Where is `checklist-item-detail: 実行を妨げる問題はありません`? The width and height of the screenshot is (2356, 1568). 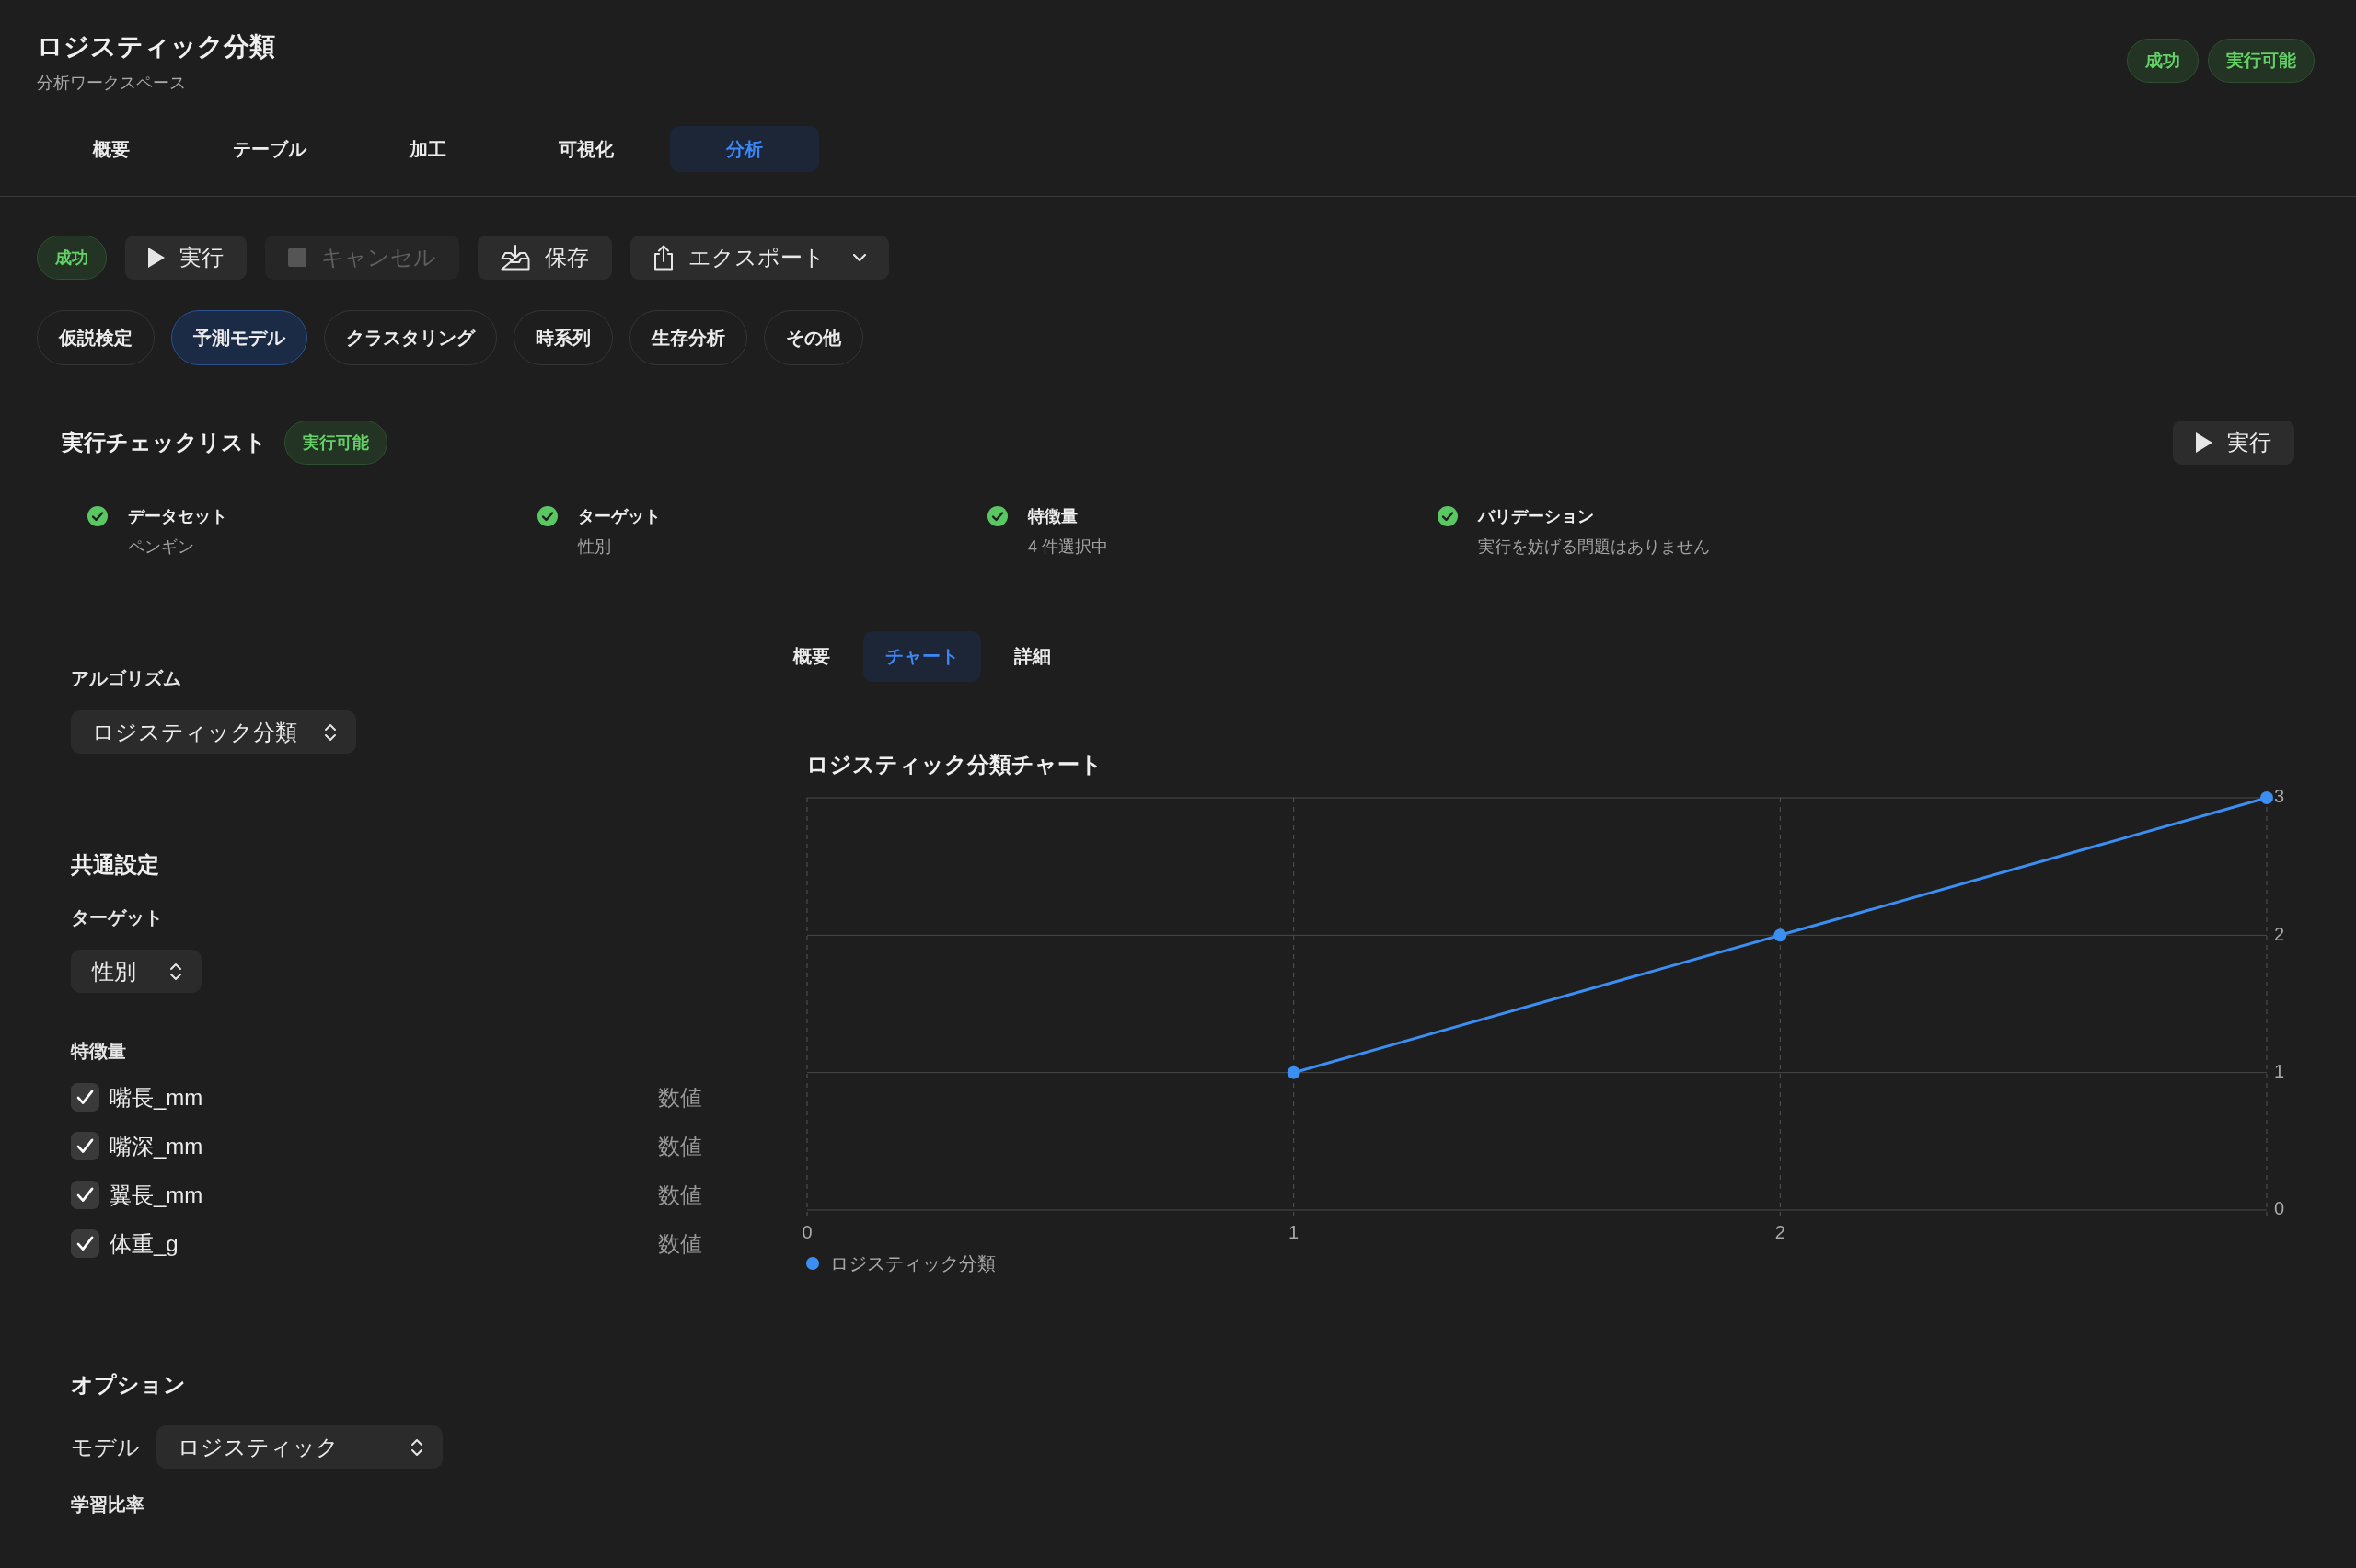
checklist-item-detail: 実行を妨げる問題はありません is located at coordinates (1594, 547).